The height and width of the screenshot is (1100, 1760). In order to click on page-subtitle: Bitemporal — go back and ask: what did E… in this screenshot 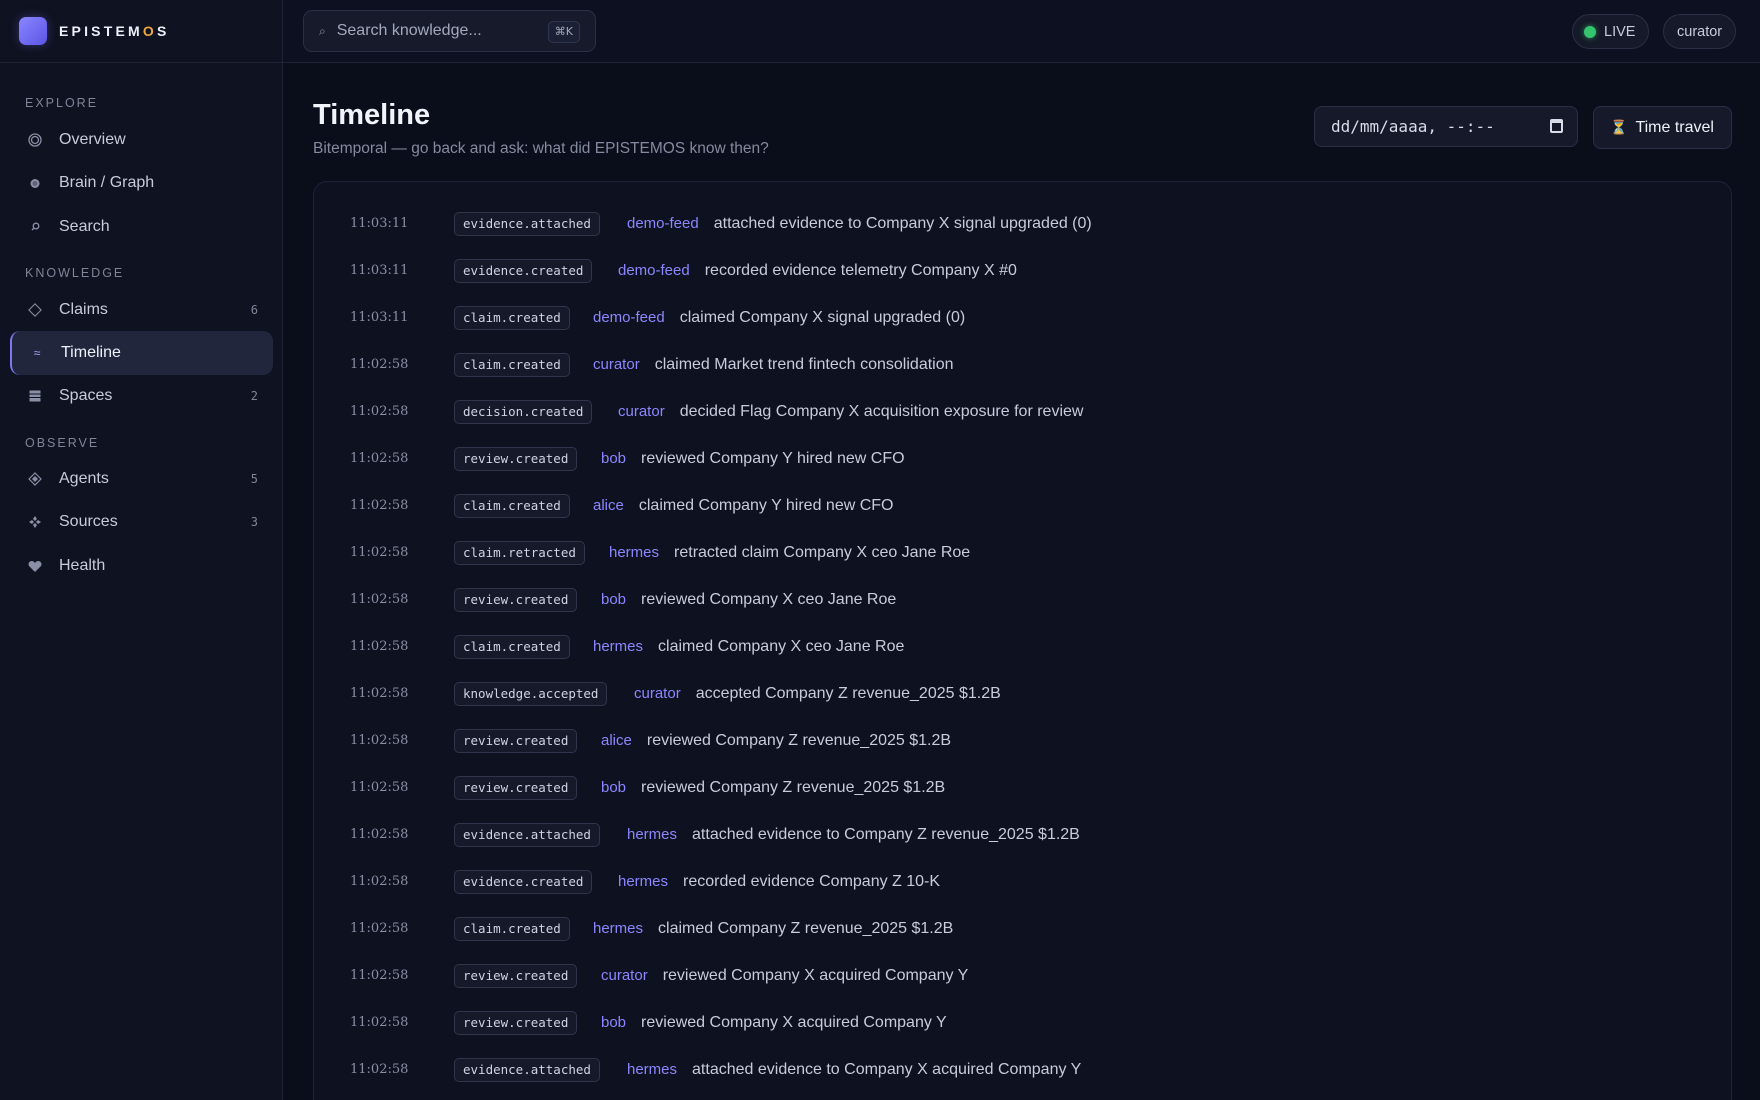, I will do `click(541, 148)`.